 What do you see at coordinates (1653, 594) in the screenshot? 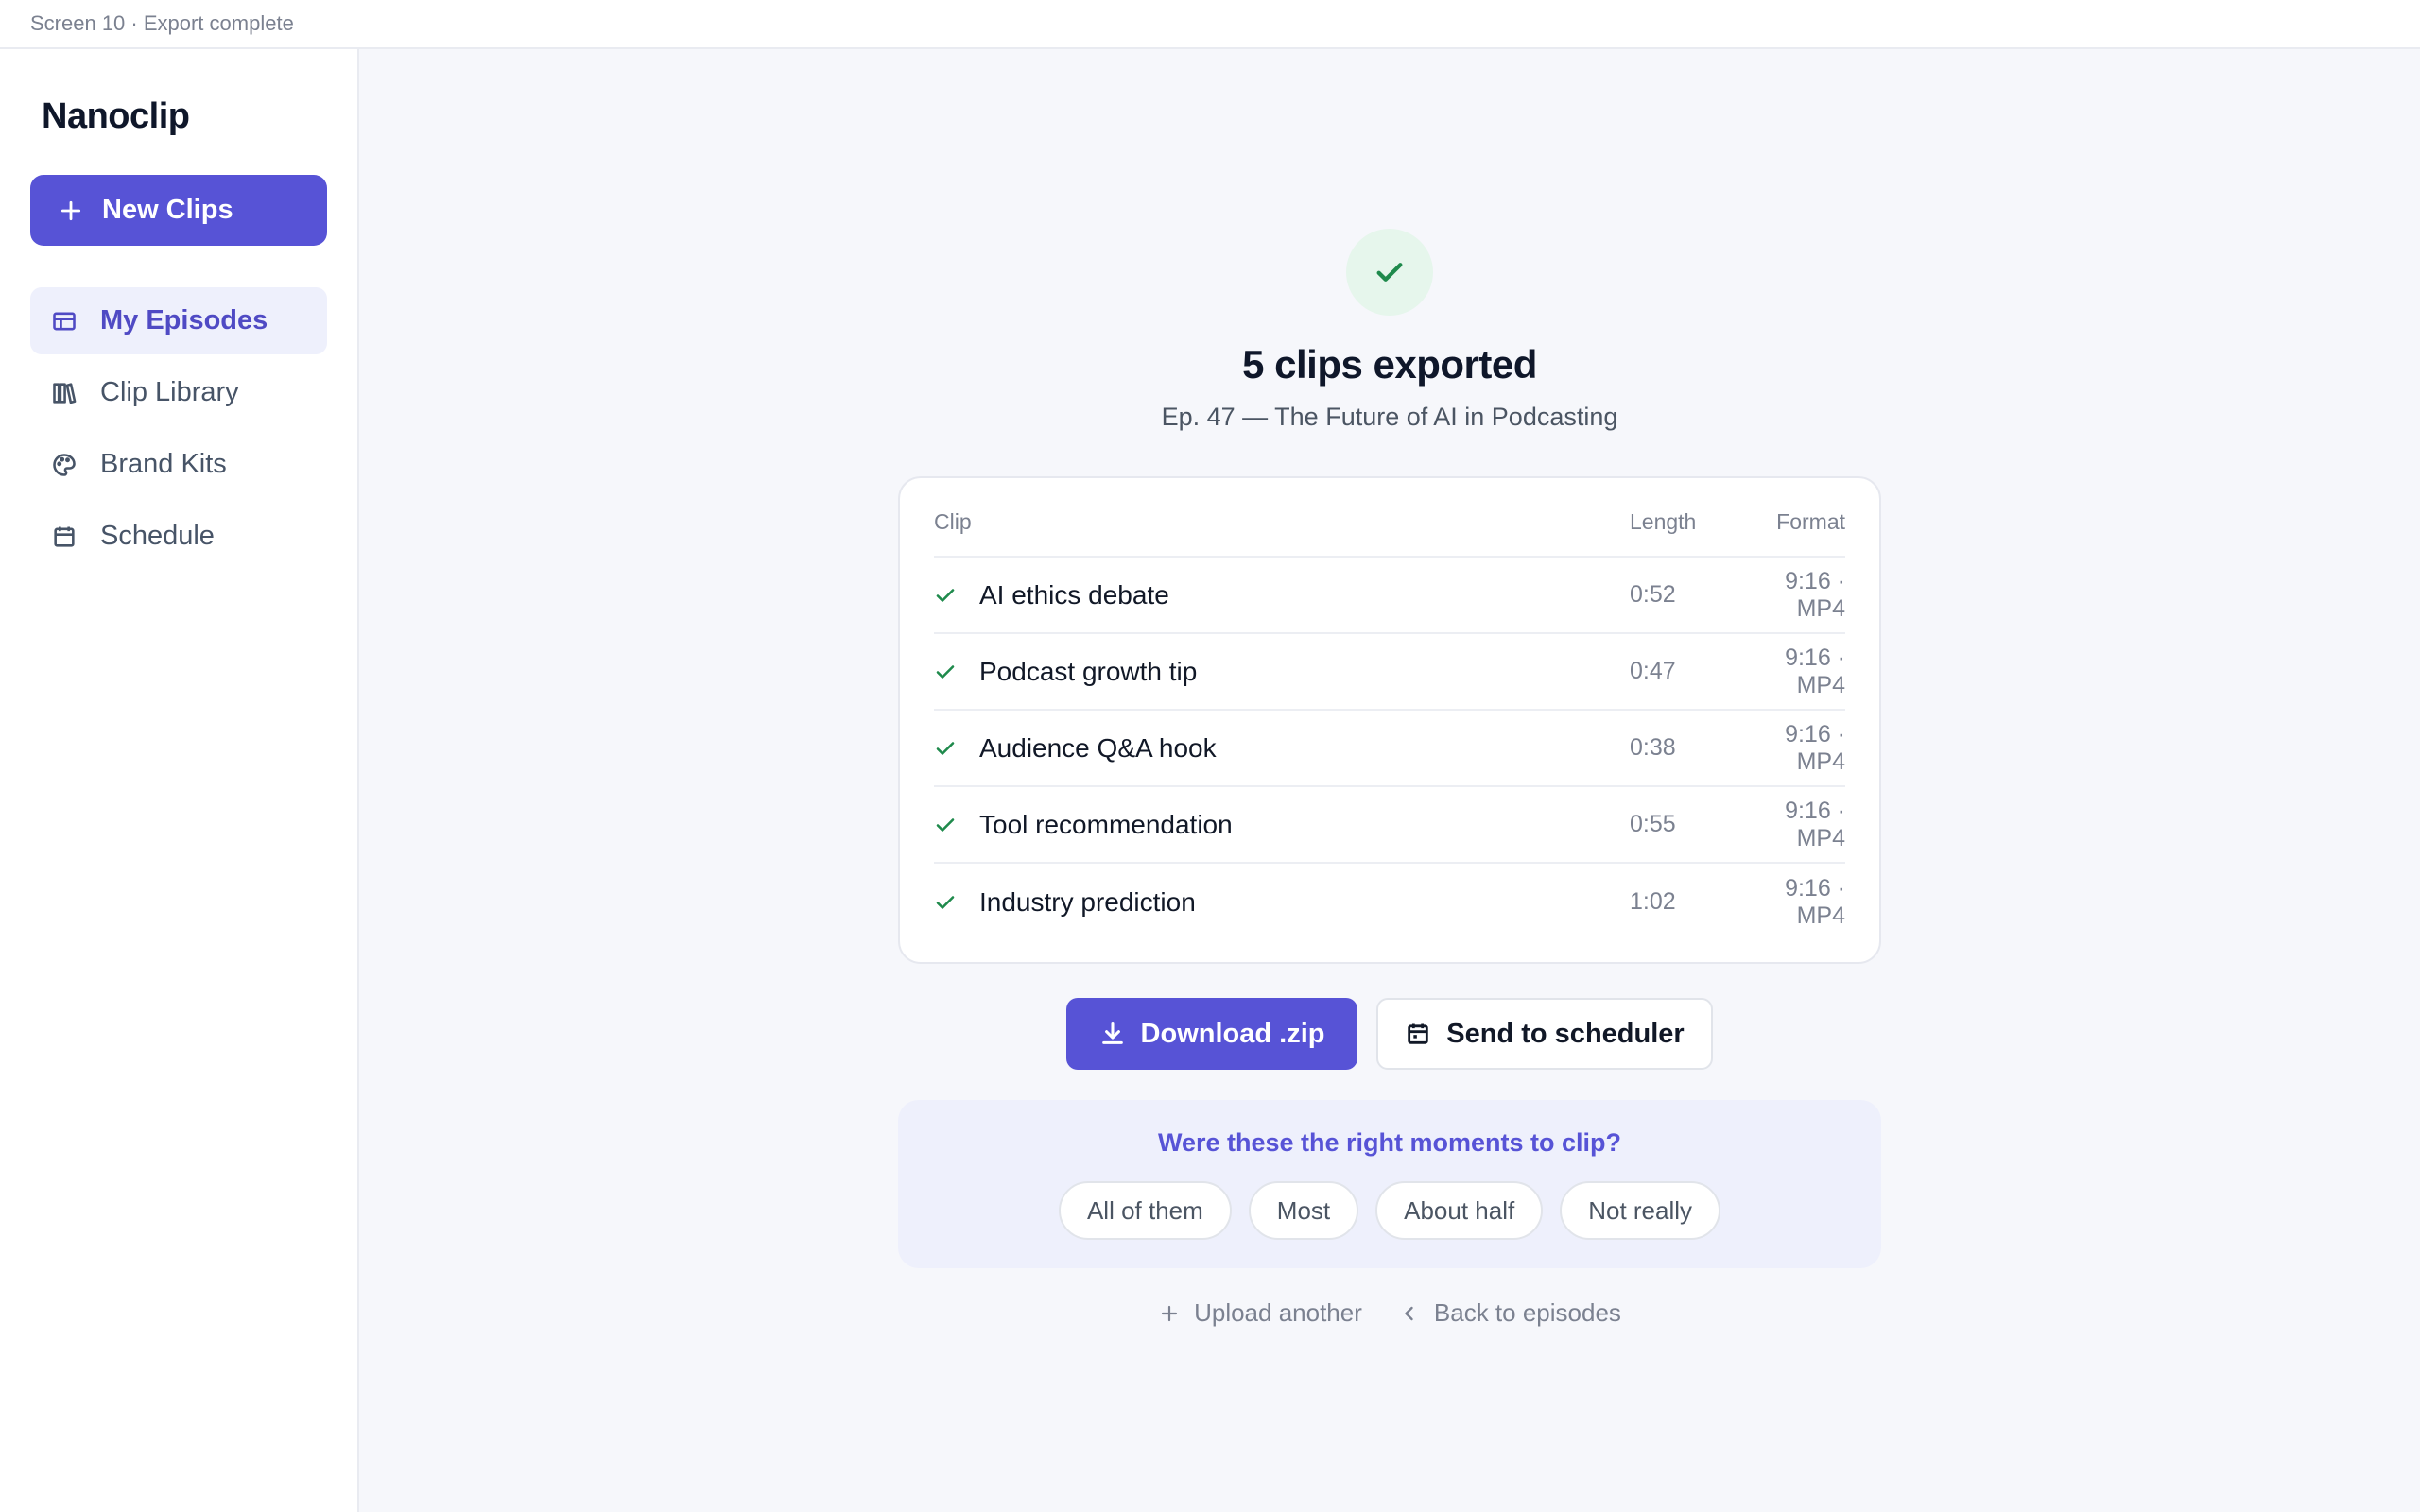
I see `clip-length: 0:52` at bounding box center [1653, 594].